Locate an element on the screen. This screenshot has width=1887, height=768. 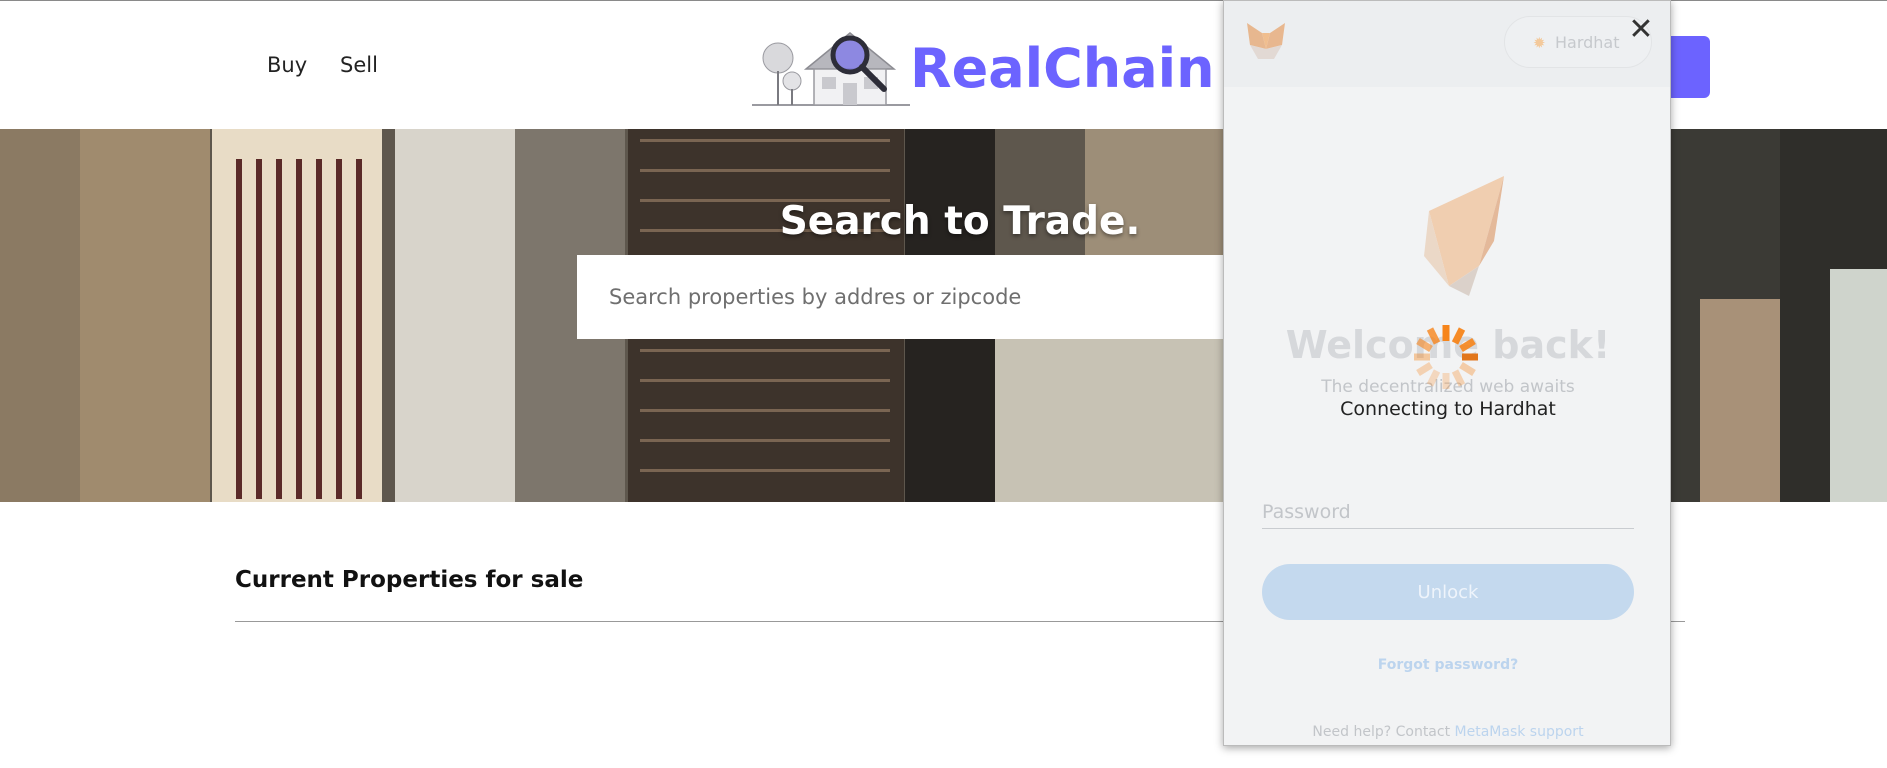
unlock-button: Unlock is located at coordinates (1448, 592).